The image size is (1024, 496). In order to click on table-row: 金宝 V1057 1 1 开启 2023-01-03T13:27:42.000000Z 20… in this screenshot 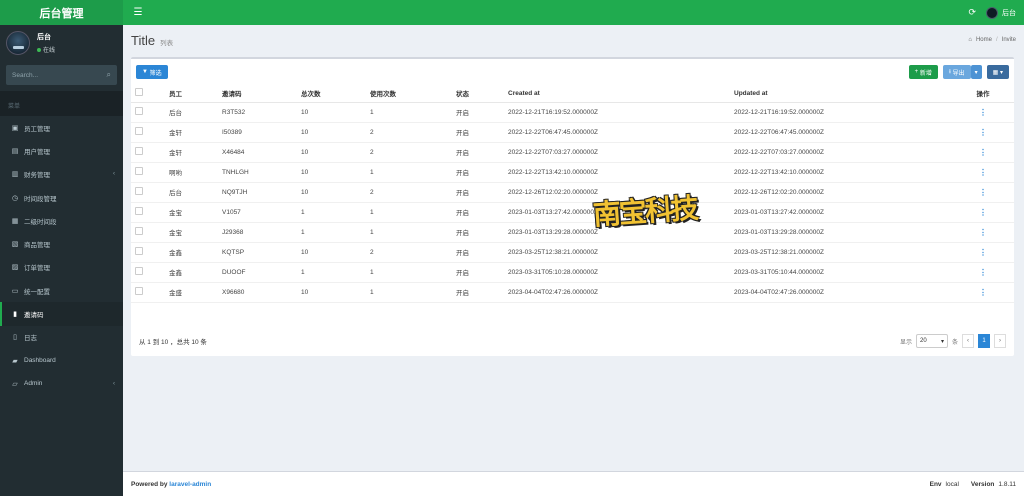, I will do `click(572, 212)`.